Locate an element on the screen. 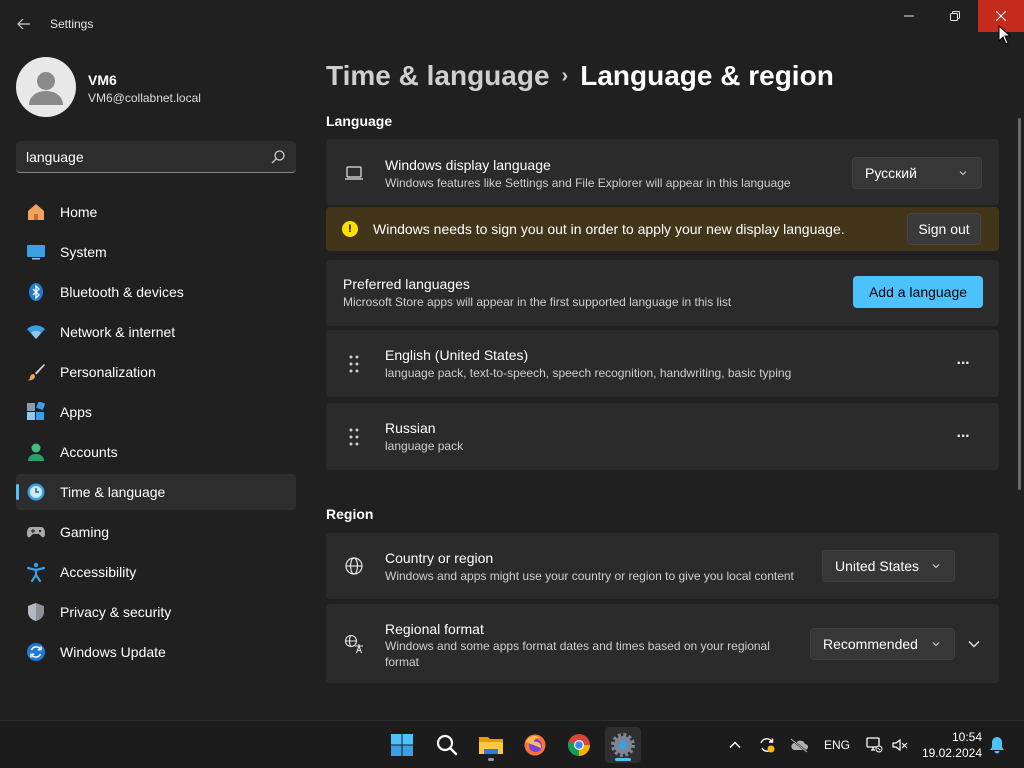 The width and height of the screenshot is (1024, 768). tray-onedrive is located at coordinates (799, 745).